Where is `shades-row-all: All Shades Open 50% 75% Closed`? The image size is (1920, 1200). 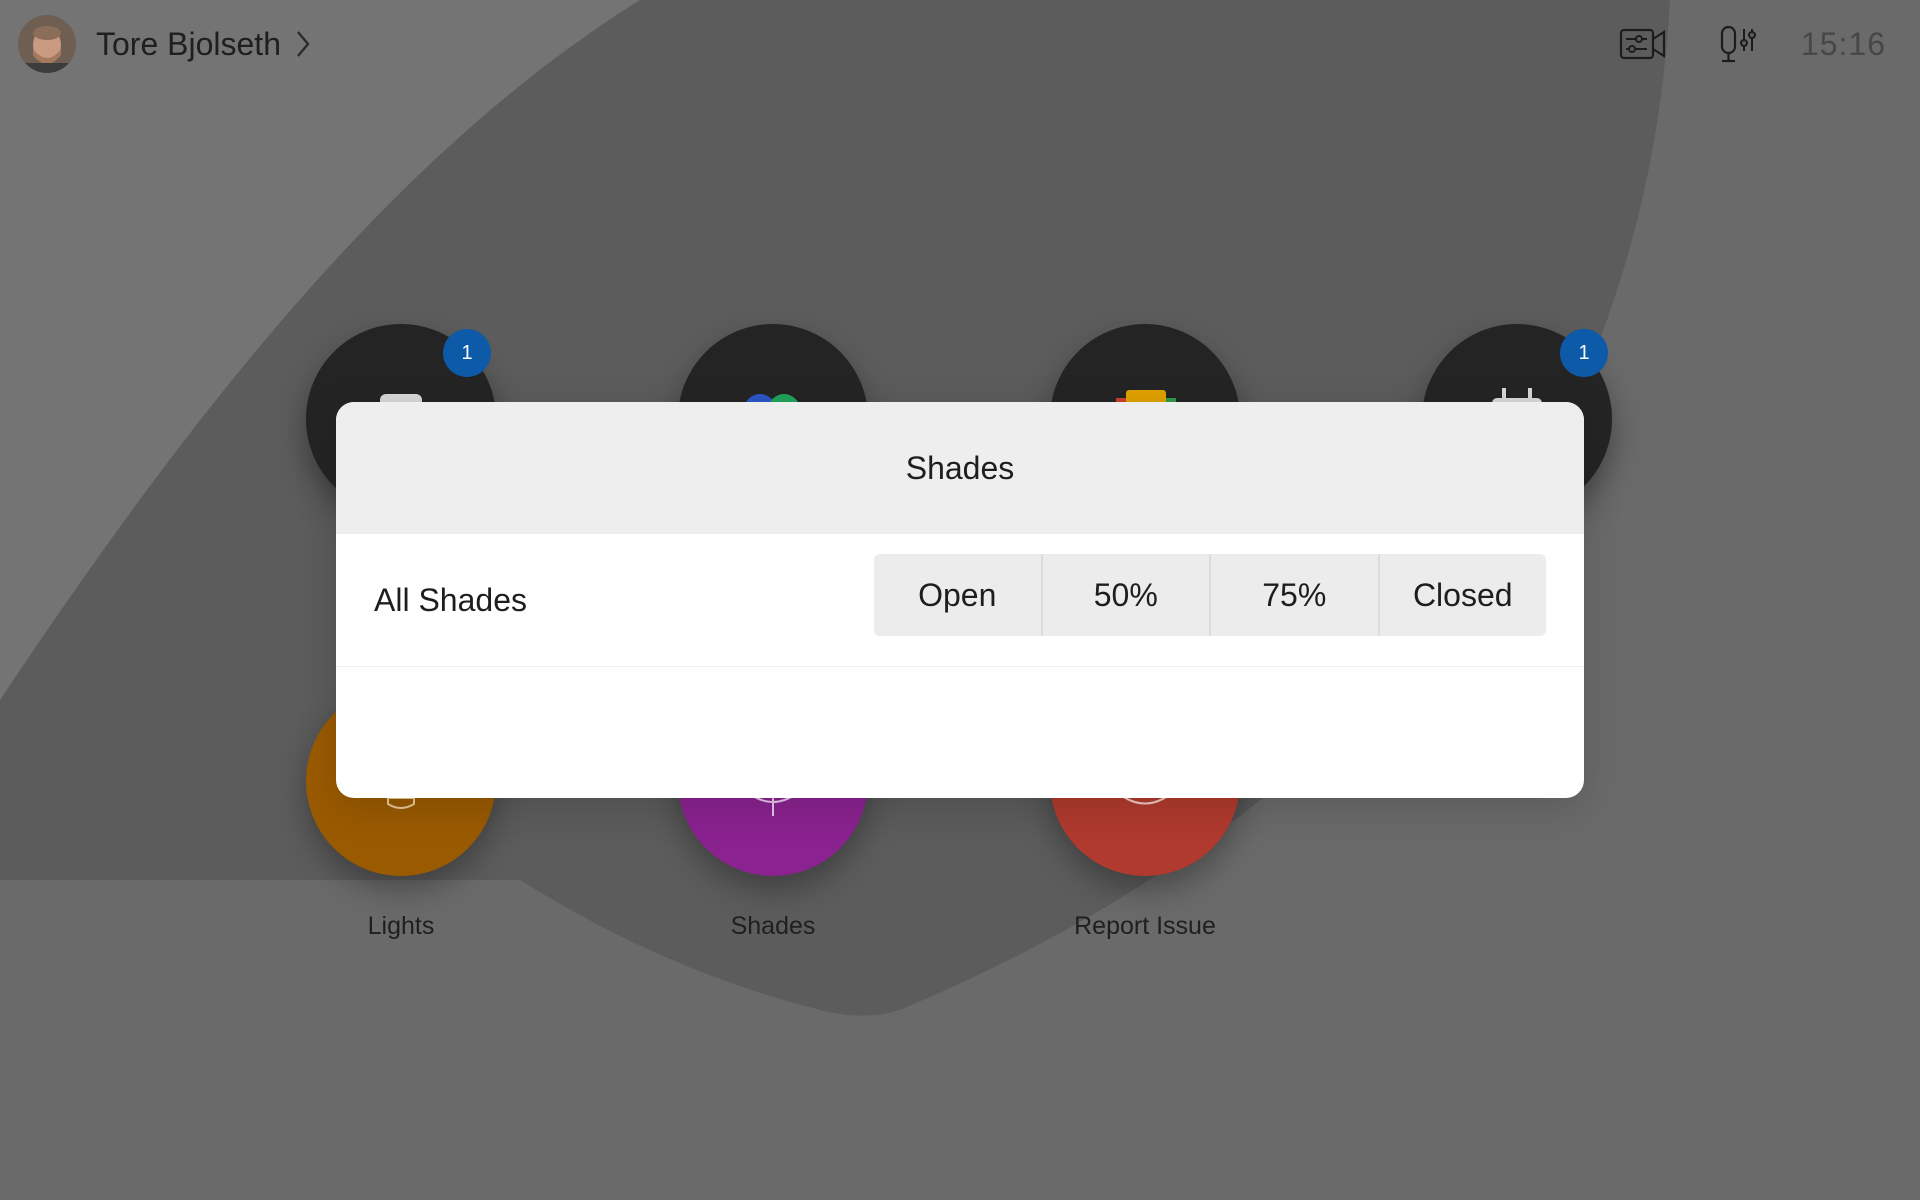
shades-row-all: All Shades Open 50% 75% Closed is located at coordinates (960, 600).